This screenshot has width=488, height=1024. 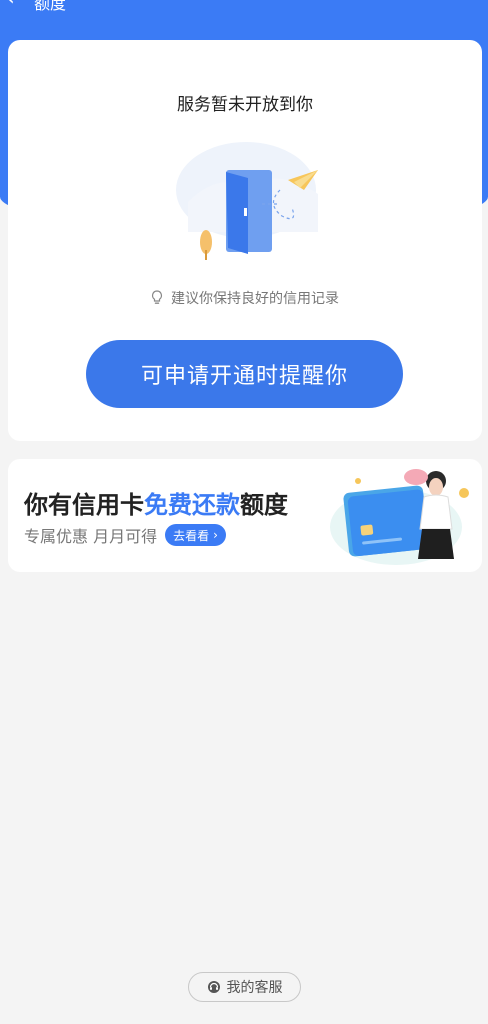 I want to click on promo-subtitle-row: 专属优惠 月月可得 去看看 ›, so click(x=125, y=535).